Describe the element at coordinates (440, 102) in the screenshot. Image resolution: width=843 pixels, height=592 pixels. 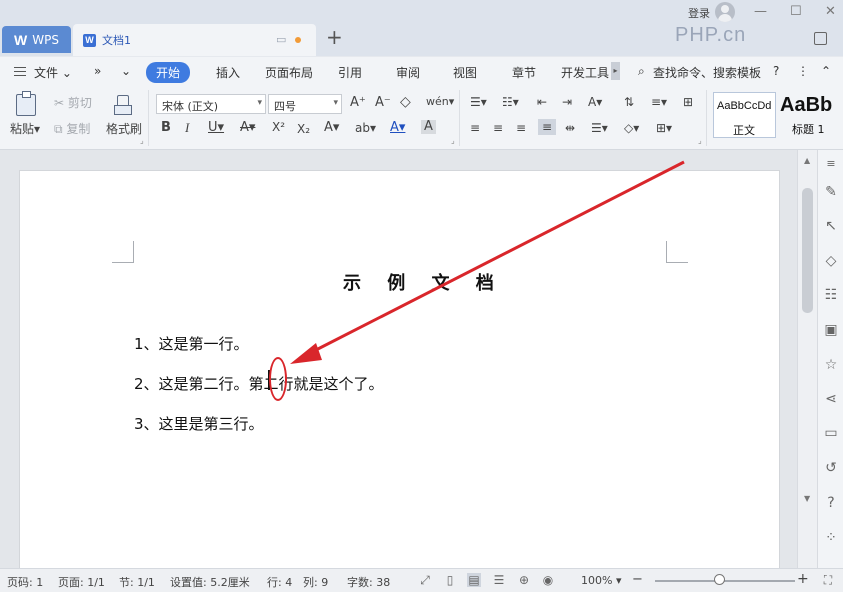
I see `pinyin-icon: wén▾` at that location.